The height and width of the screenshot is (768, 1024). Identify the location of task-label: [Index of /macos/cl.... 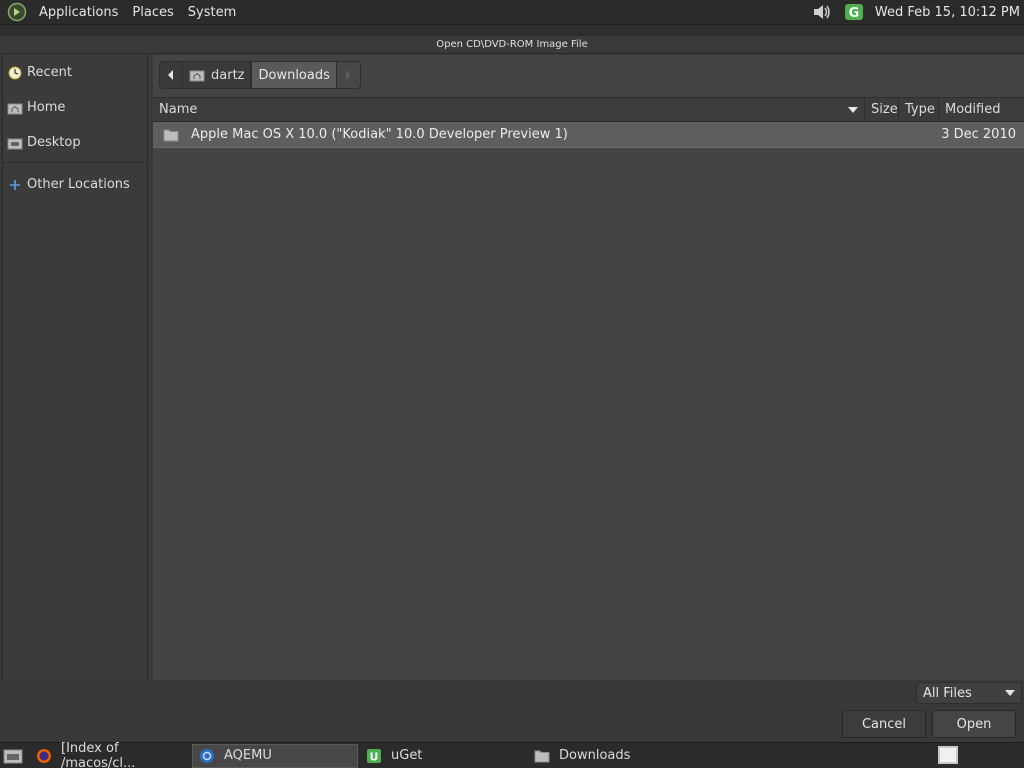
(98, 754).